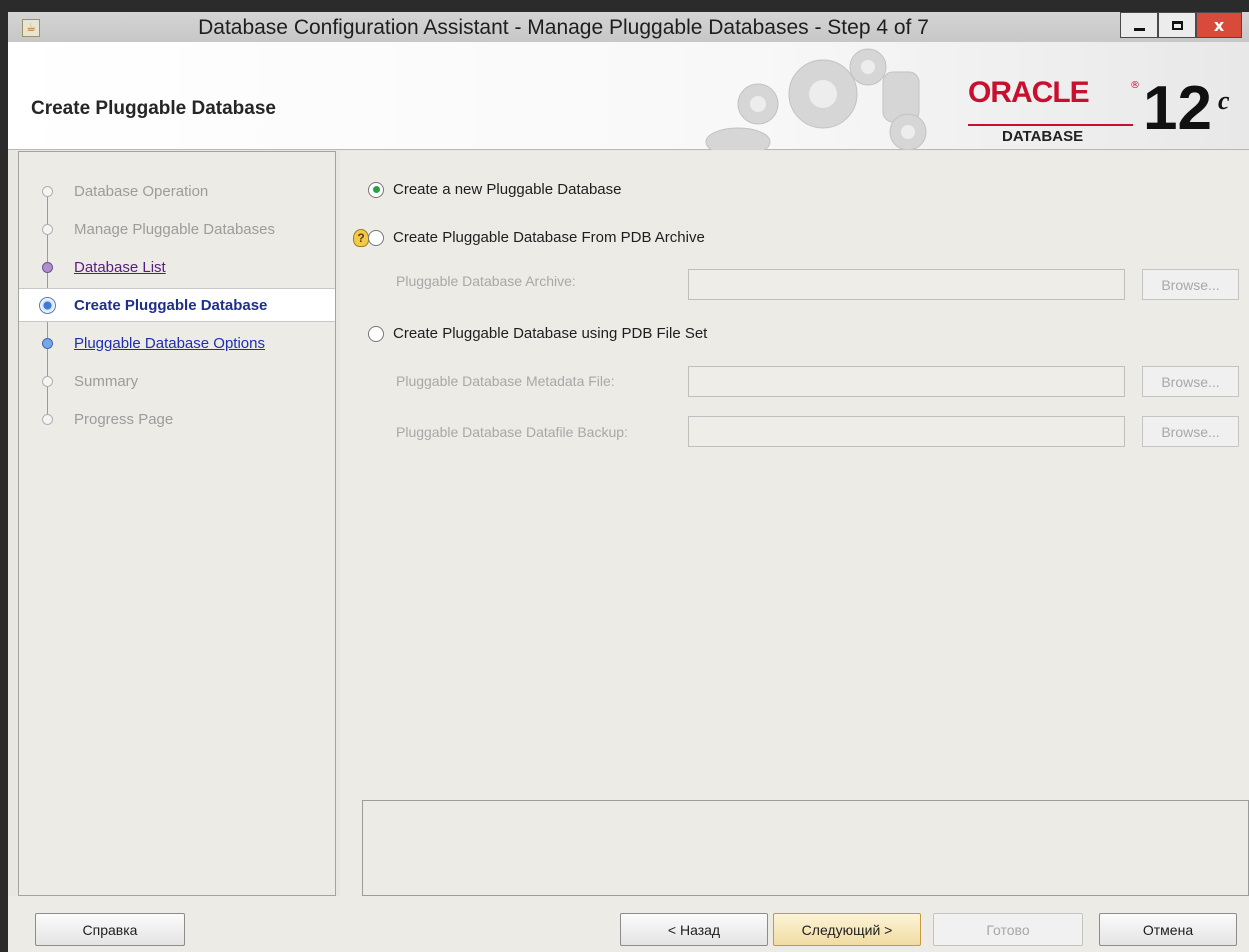 This screenshot has height=952, width=1249. Describe the element at coordinates (1029, 92) in the screenshot. I see `oracle-wordmark: ORACLE` at that location.